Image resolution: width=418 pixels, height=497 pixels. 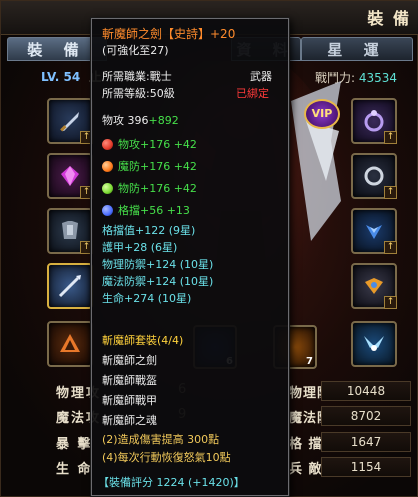 I want to click on set-bonus: (2)造成傷害提高 300點, so click(x=161, y=439).